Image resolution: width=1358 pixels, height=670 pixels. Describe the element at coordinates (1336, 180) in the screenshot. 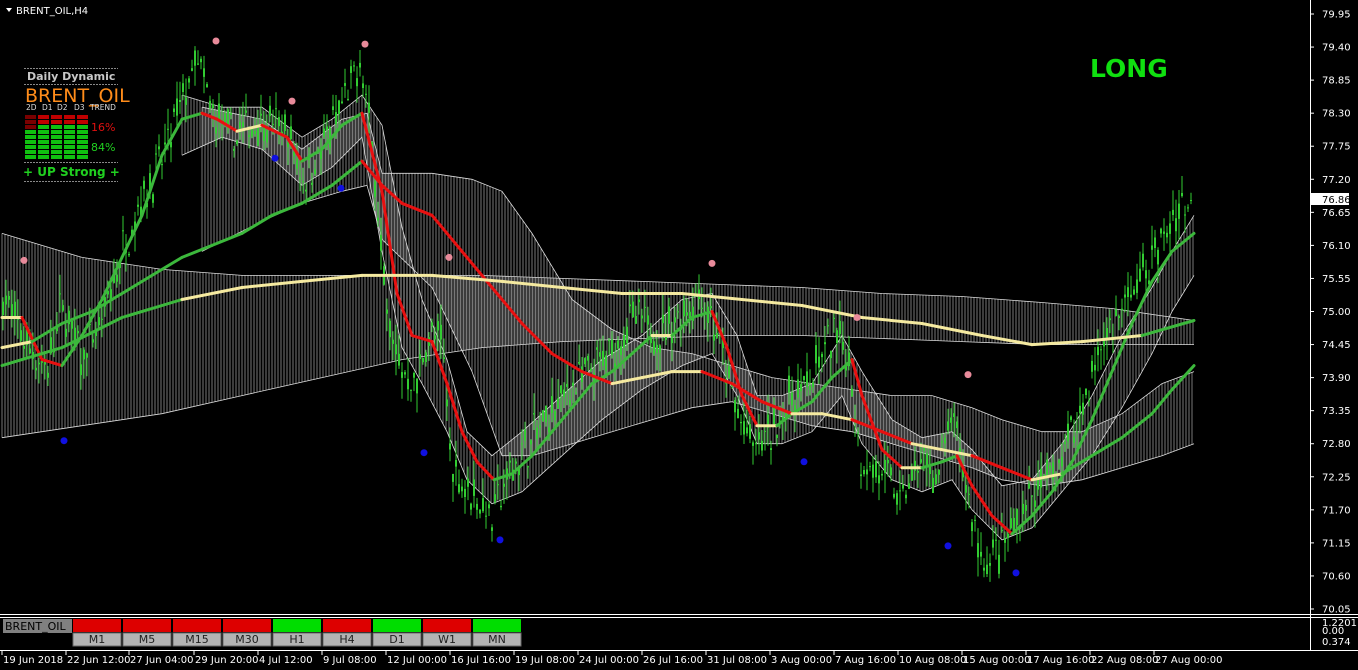

I see `y-tick-label: 77.20` at that location.